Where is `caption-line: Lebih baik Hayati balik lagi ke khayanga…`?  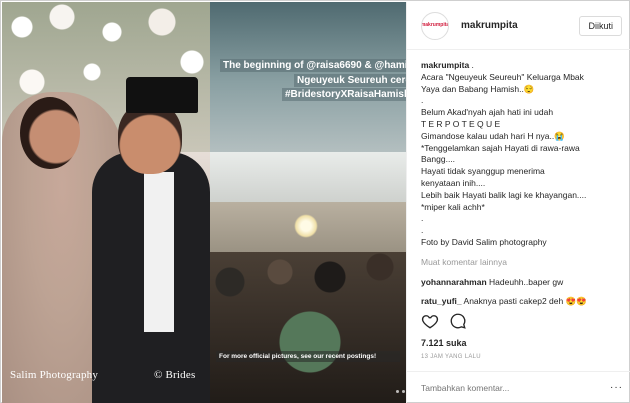 caption-line: Lebih baik Hayati balik lagi ke khayanga… is located at coordinates (504, 194).